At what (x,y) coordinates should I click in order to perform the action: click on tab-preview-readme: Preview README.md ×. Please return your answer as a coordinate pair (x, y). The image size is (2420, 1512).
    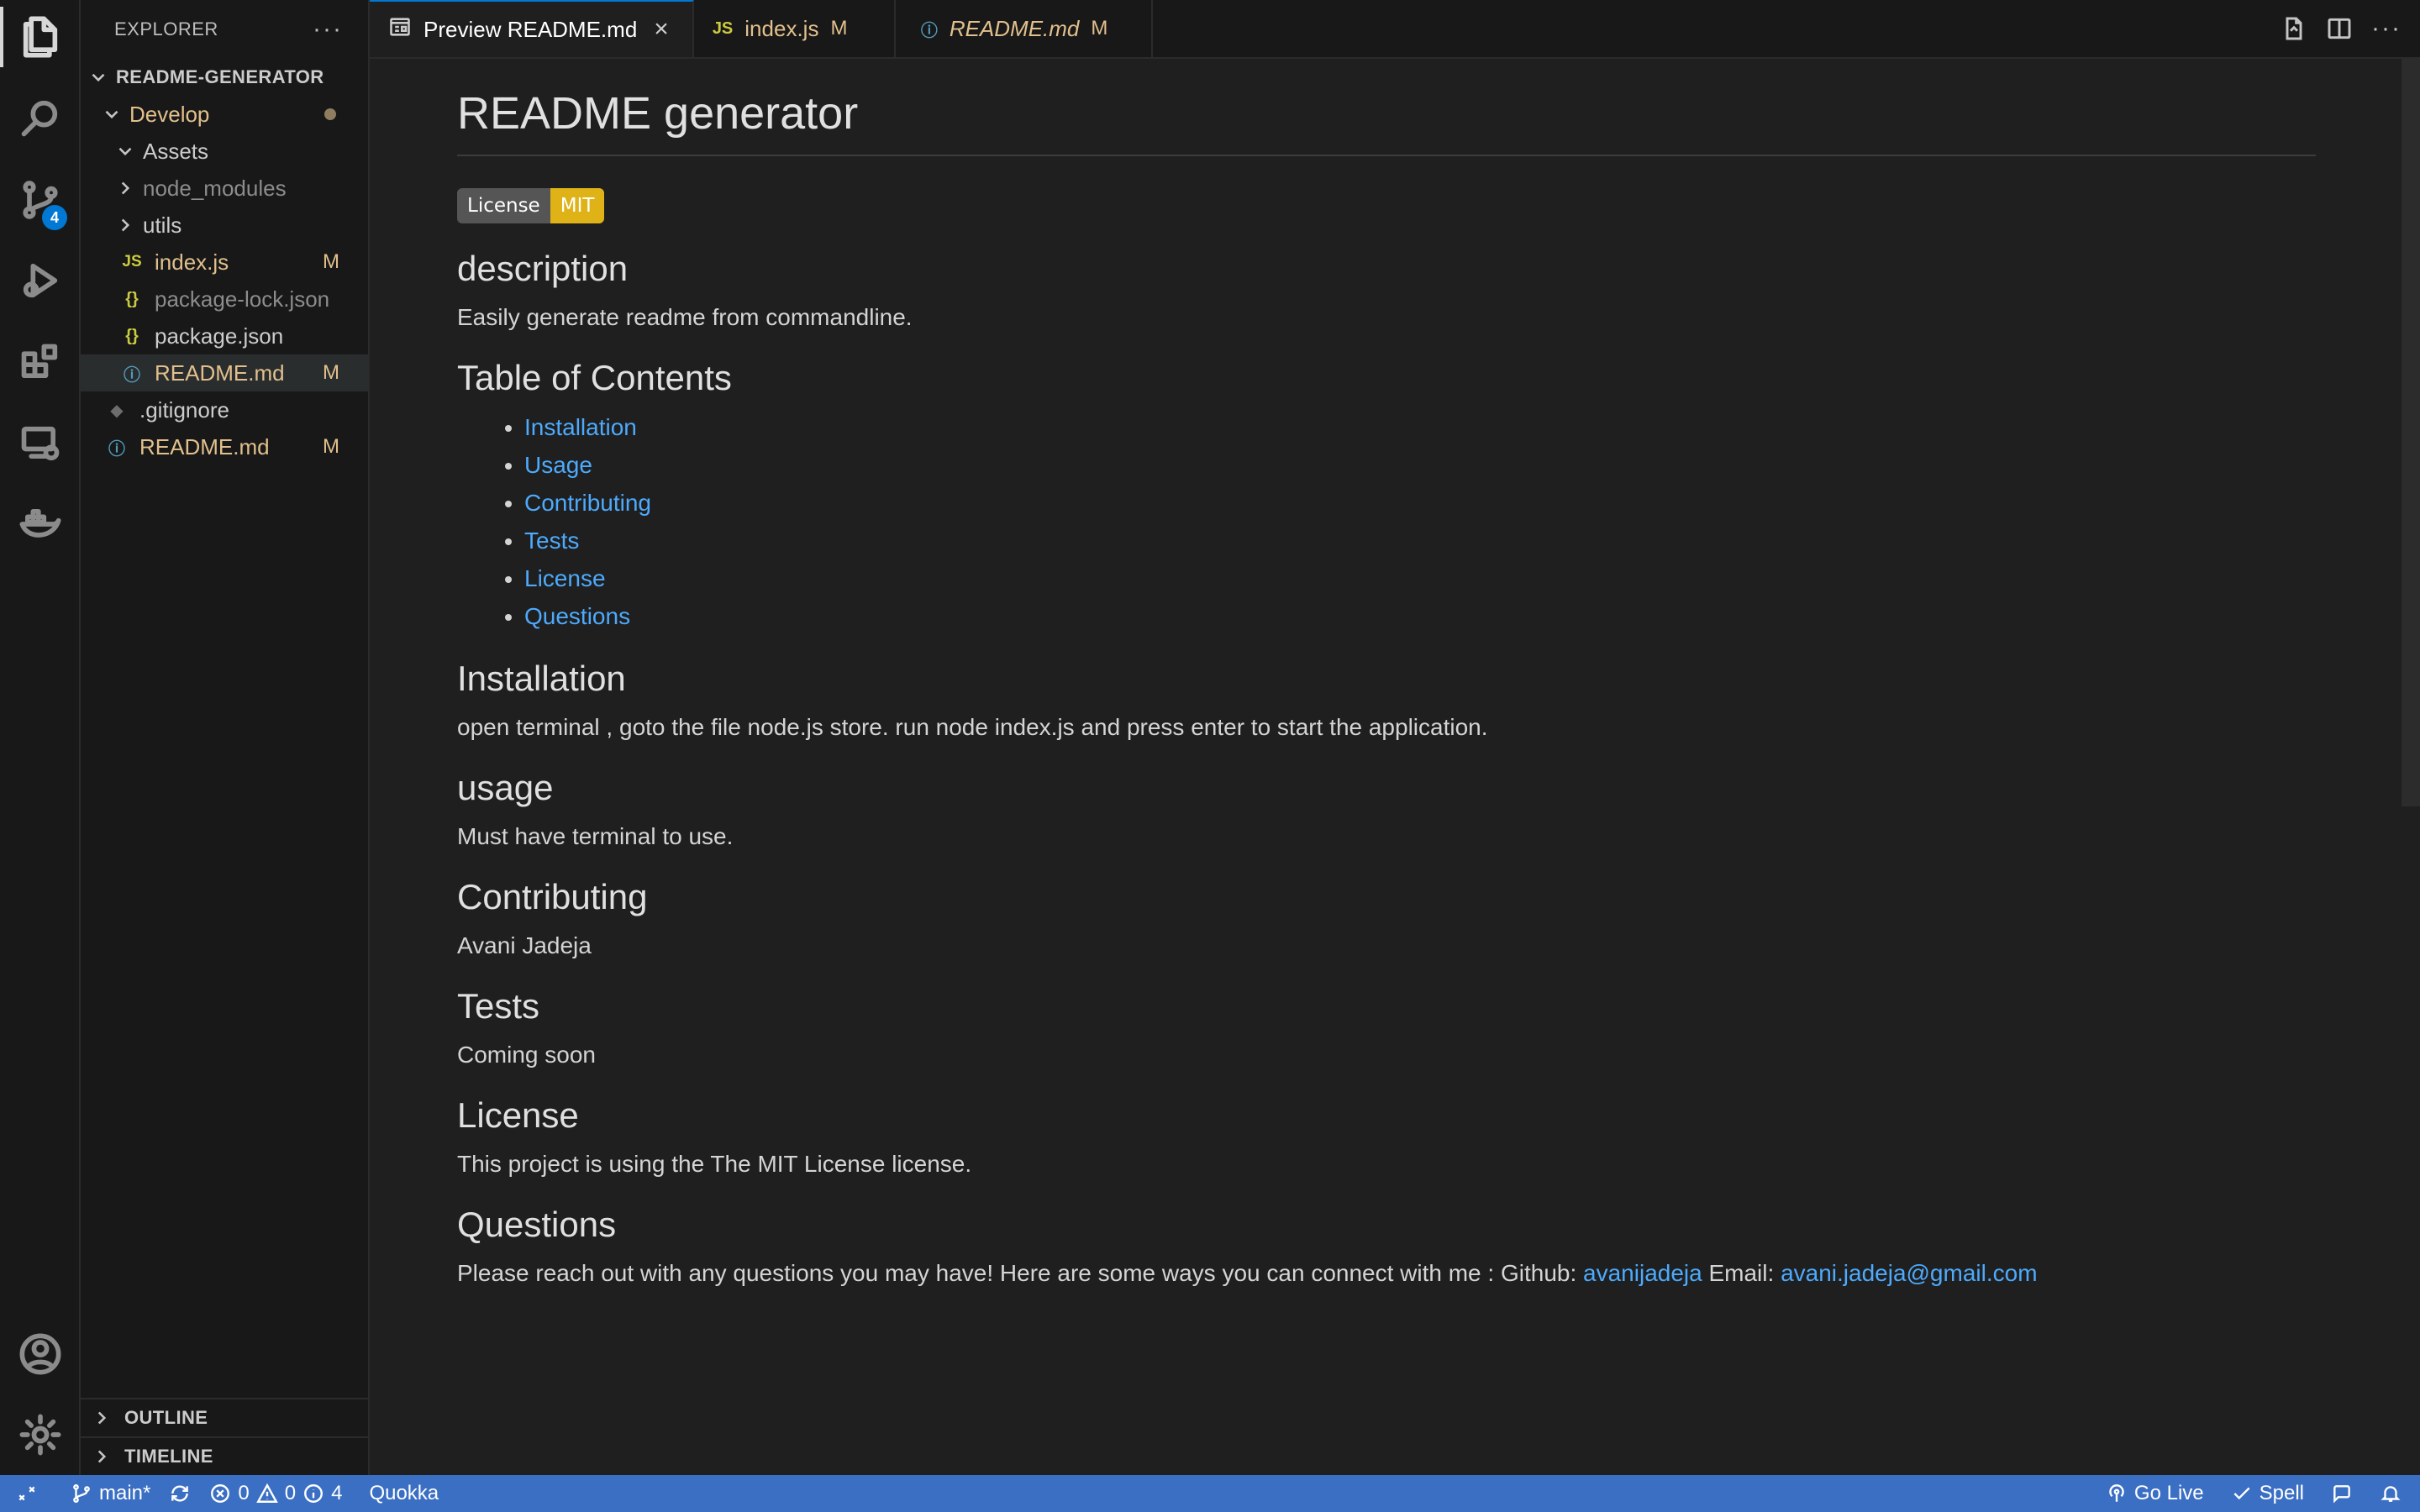
    Looking at the image, I should click on (532, 28).